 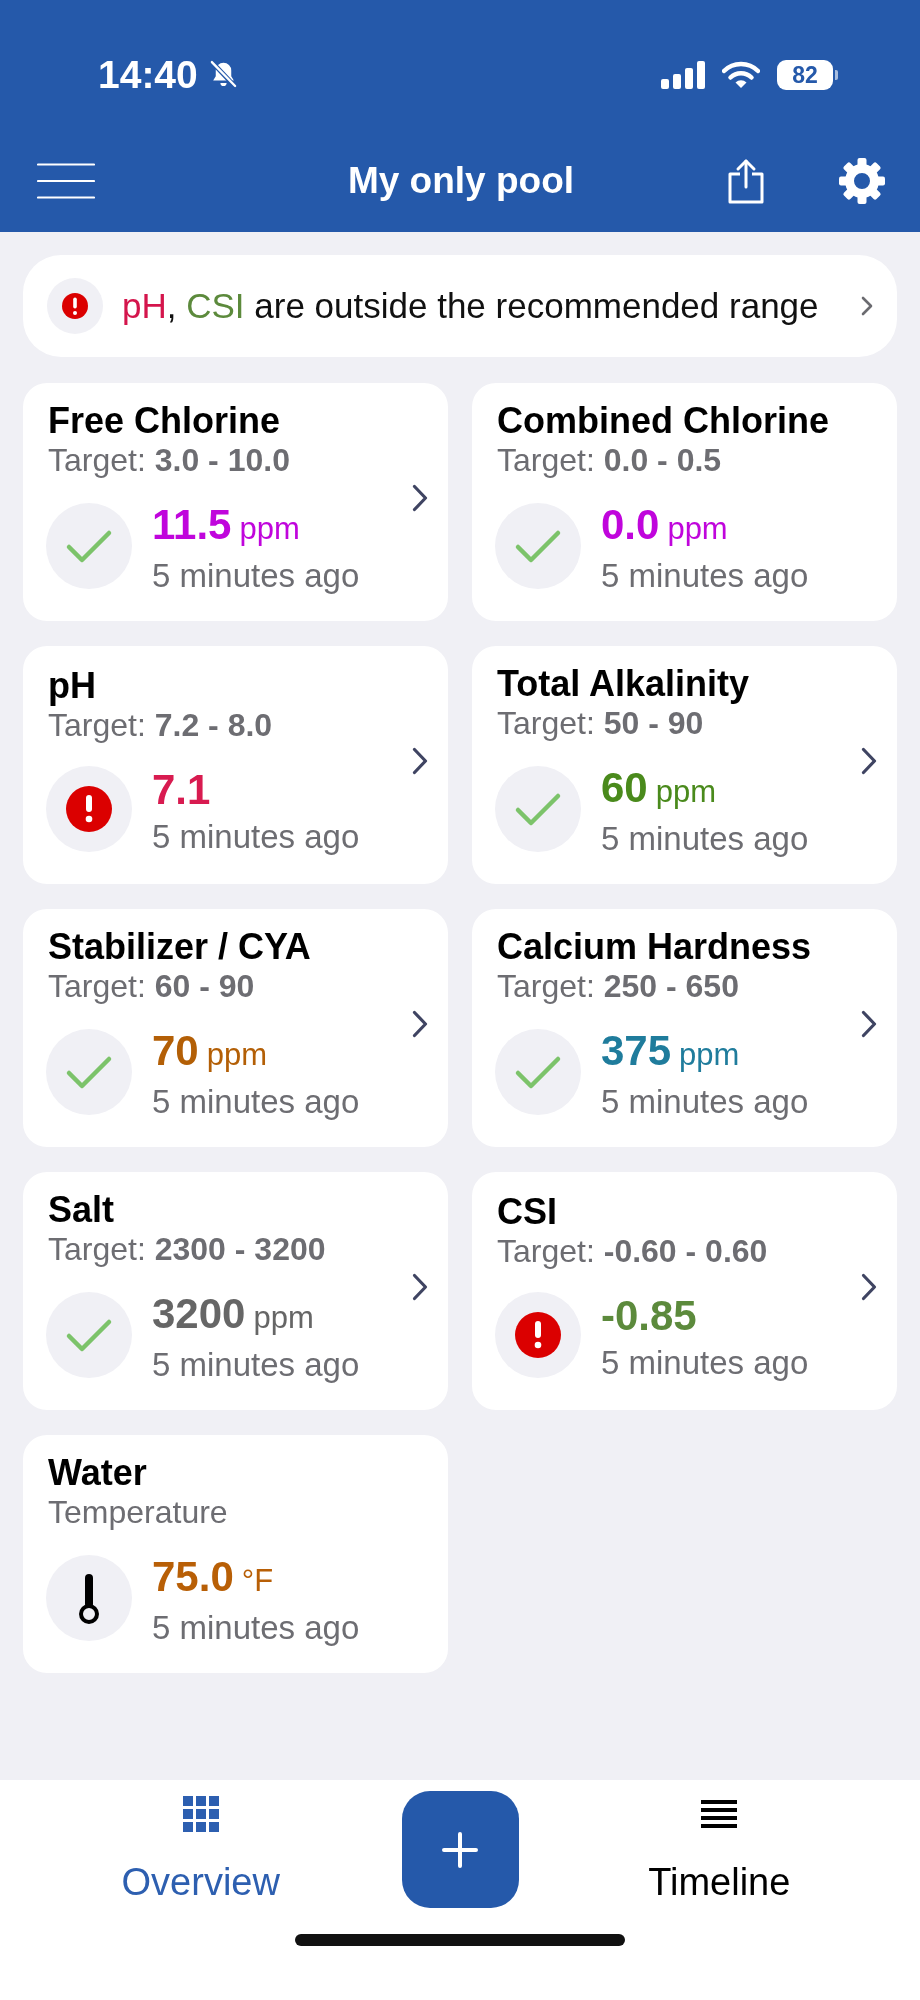 I want to click on reading-value: 7.1, so click(x=181, y=790).